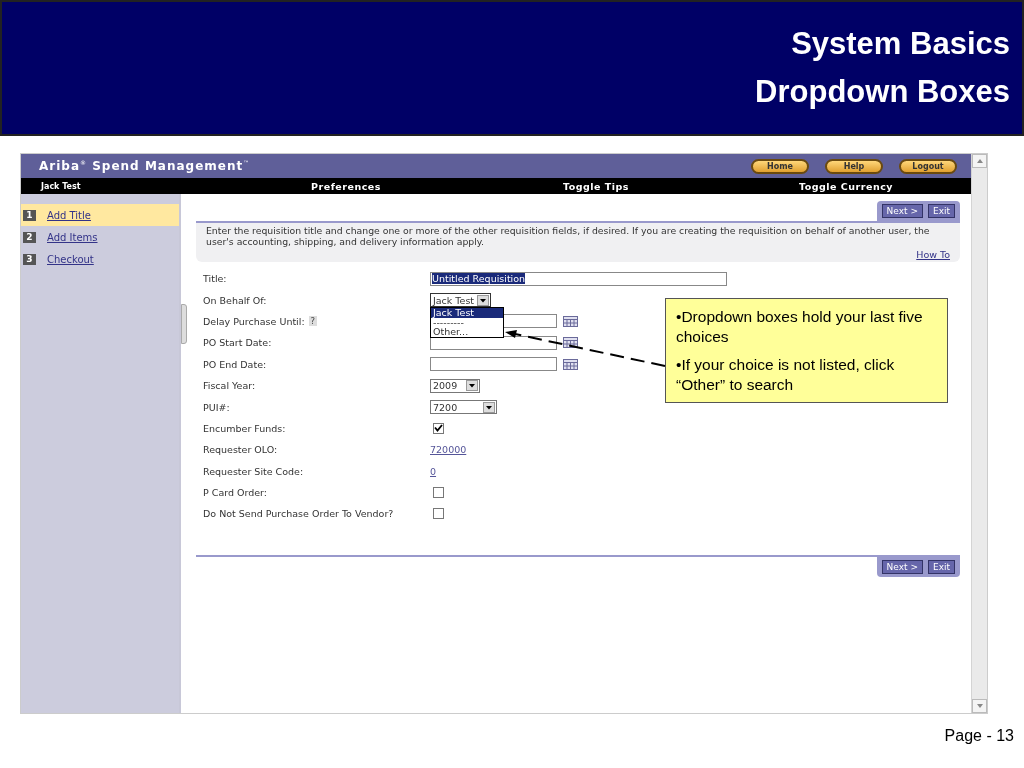 This screenshot has width=1024, height=768. Describe the element at coordinates (928, 166) in the screenshot. I see `header-button: Logout` at that location.